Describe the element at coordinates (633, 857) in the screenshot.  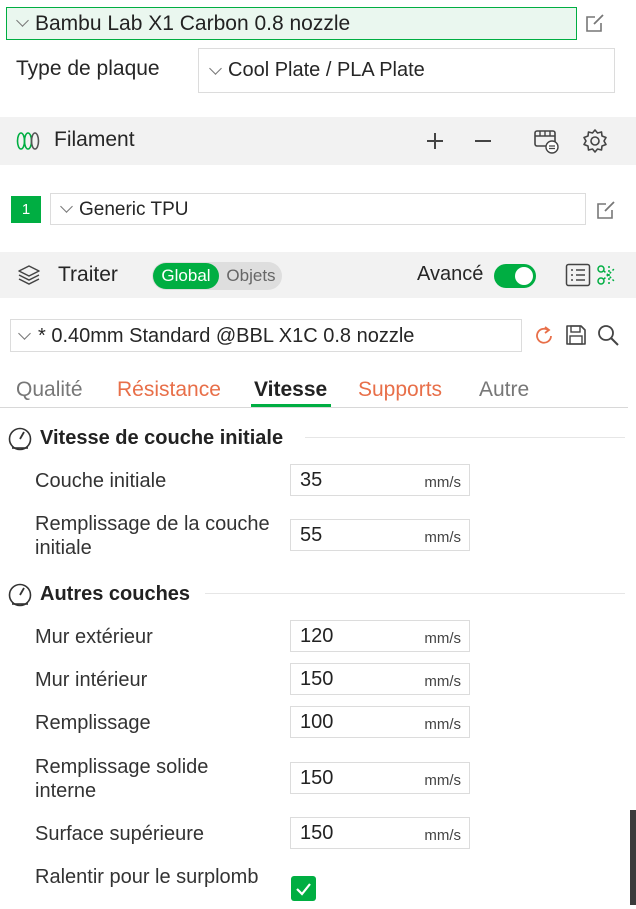
I see `scrollbar` at that location.